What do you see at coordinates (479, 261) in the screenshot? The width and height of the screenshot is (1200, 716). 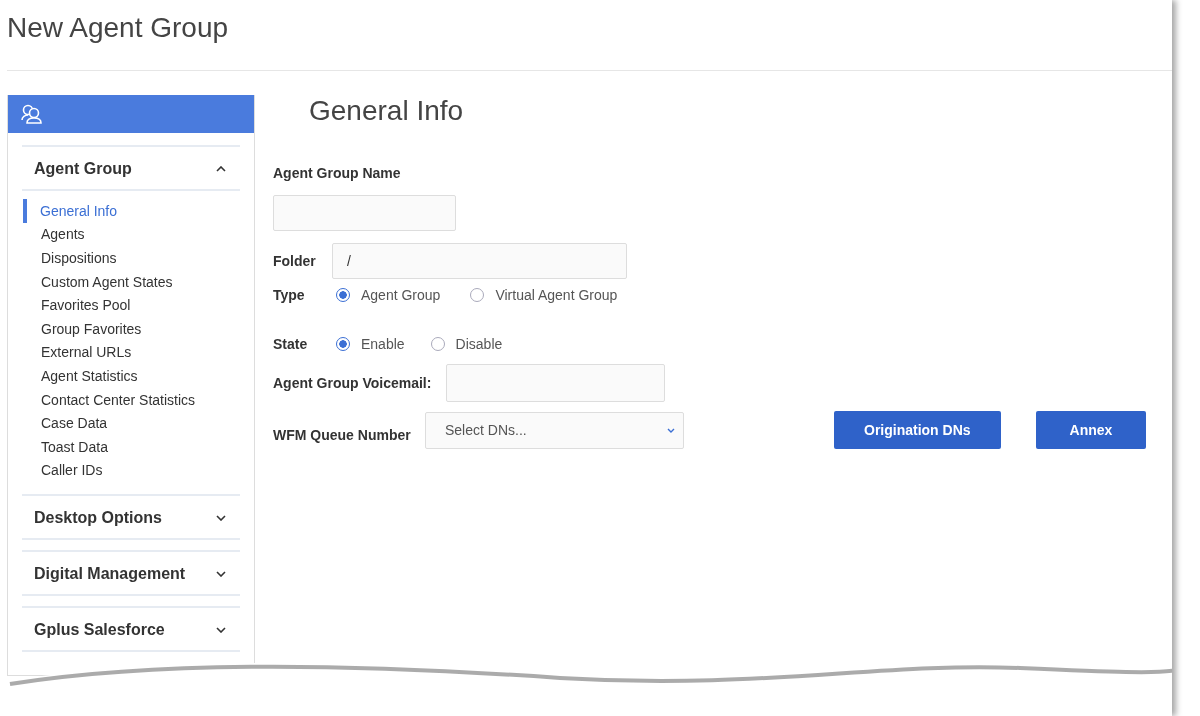 I see `input-field: /` at bounding box center [479, 261].